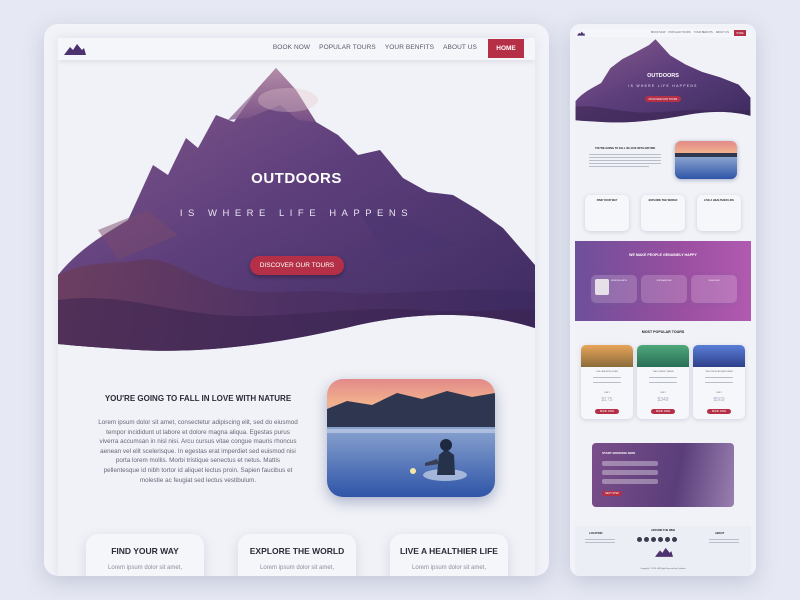 Image resolution: width=800 pixels, height=600 pixels. Describe the element at coordinates (719, 382) in the screenshot. I see `preview-tour-card: THE SNOW ADVENTURER ONLY $569 BOOK NOW` at that location.